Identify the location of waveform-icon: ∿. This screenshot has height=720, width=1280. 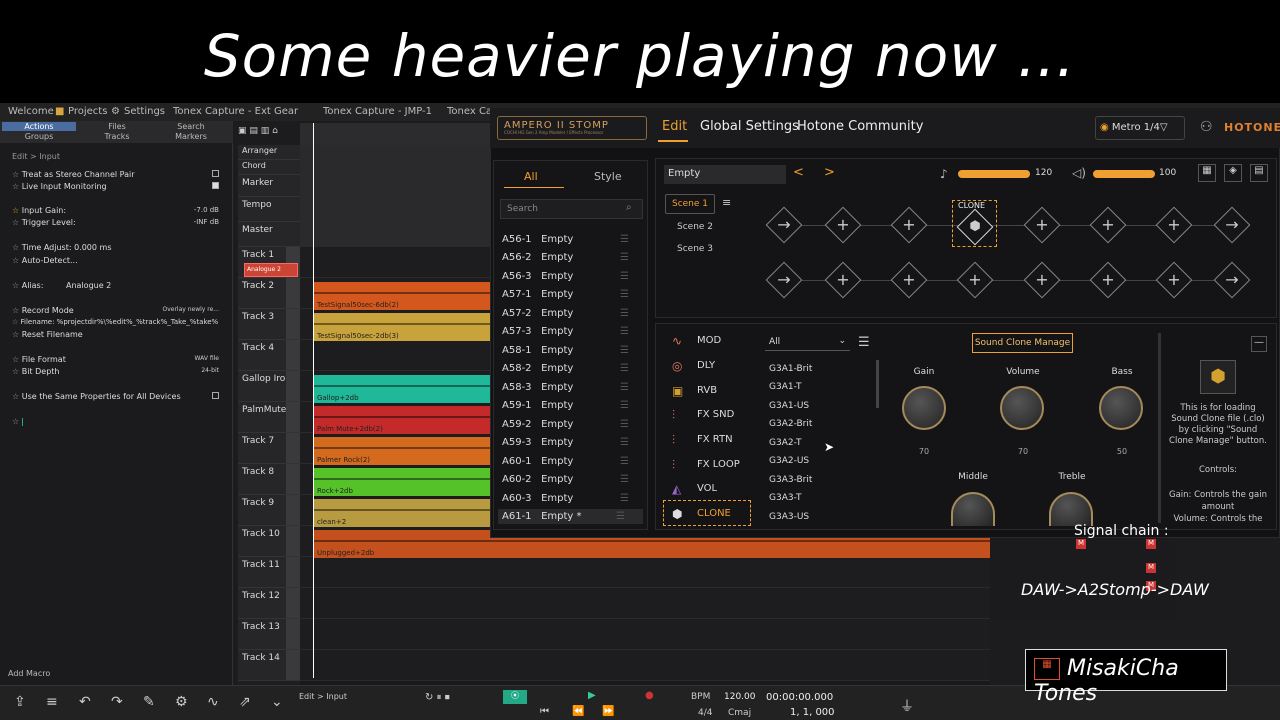
(213, 702).